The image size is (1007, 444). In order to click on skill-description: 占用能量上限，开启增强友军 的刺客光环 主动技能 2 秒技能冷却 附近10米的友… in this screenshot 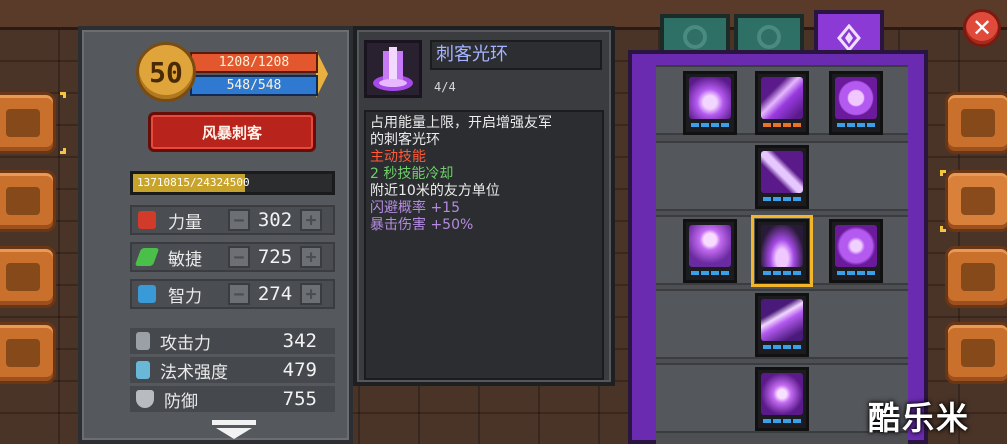, I will do `click(484, 245)`.